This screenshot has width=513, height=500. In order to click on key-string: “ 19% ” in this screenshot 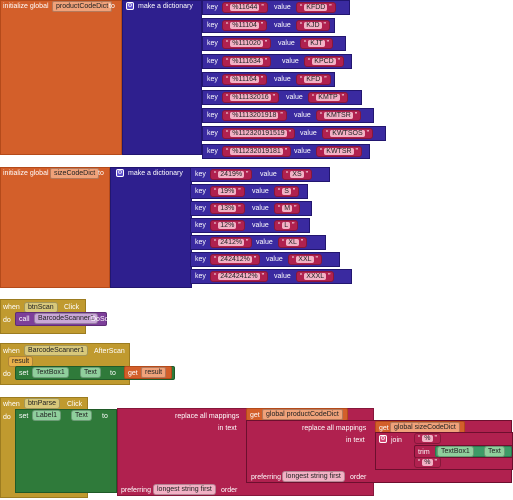, I will do `click(227, 191)`.